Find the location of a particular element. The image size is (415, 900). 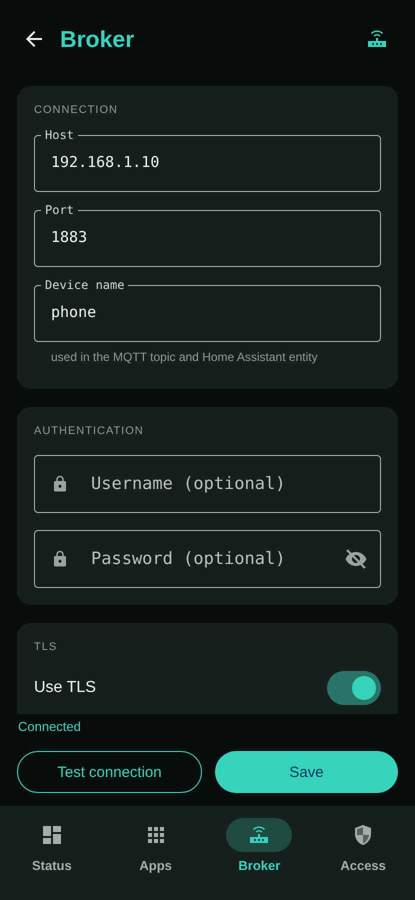

field-label: Port is located at coordinates (59, 210).